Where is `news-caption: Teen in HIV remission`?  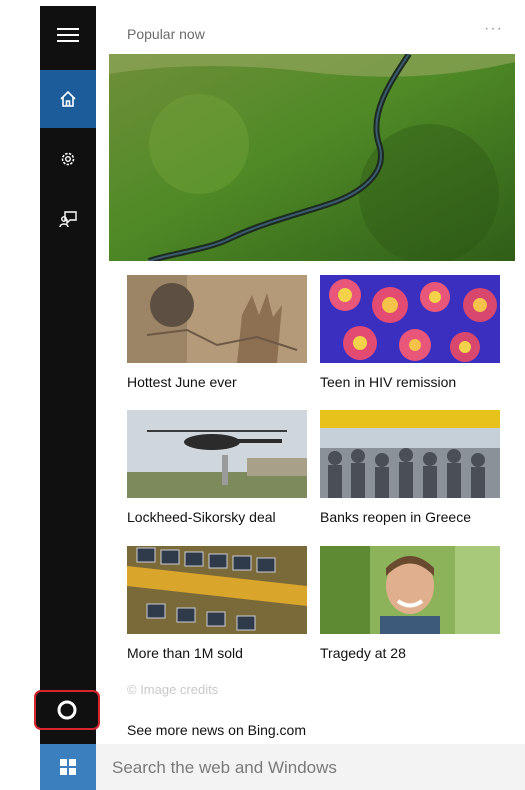
news-caption: Teen in HIV remission is located at coordinates (388, 382).